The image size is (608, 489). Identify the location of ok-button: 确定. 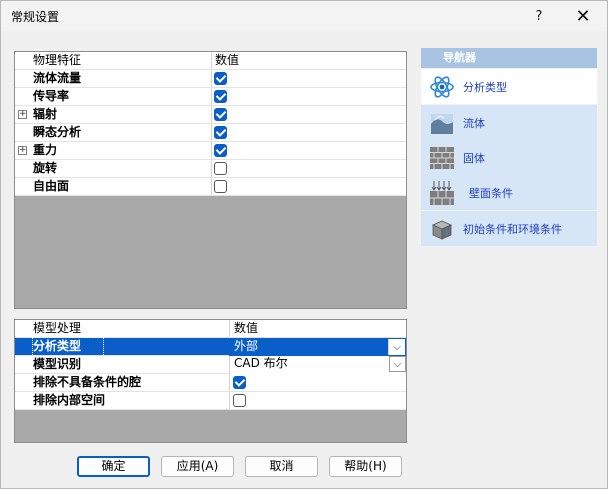
(113, 466).